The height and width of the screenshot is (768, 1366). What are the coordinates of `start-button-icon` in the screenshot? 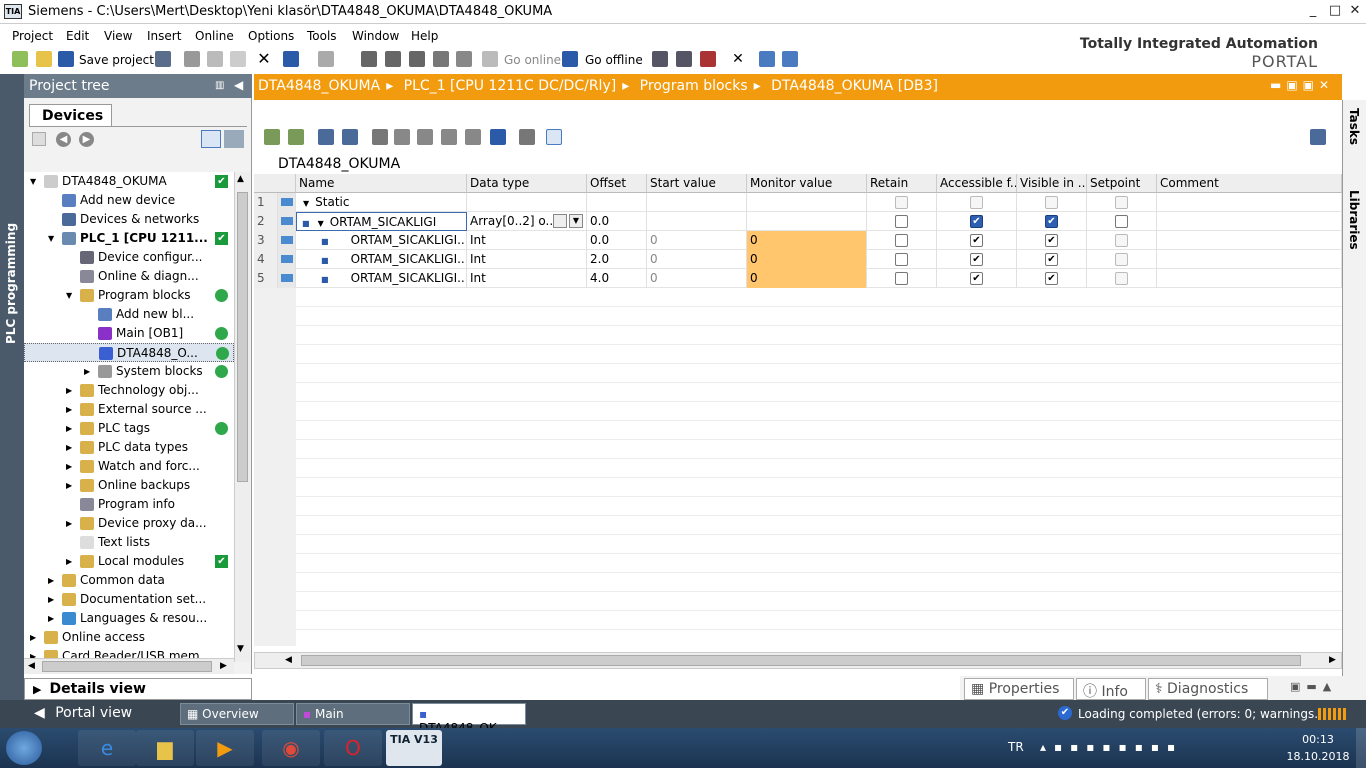 It's located at (24, 748).